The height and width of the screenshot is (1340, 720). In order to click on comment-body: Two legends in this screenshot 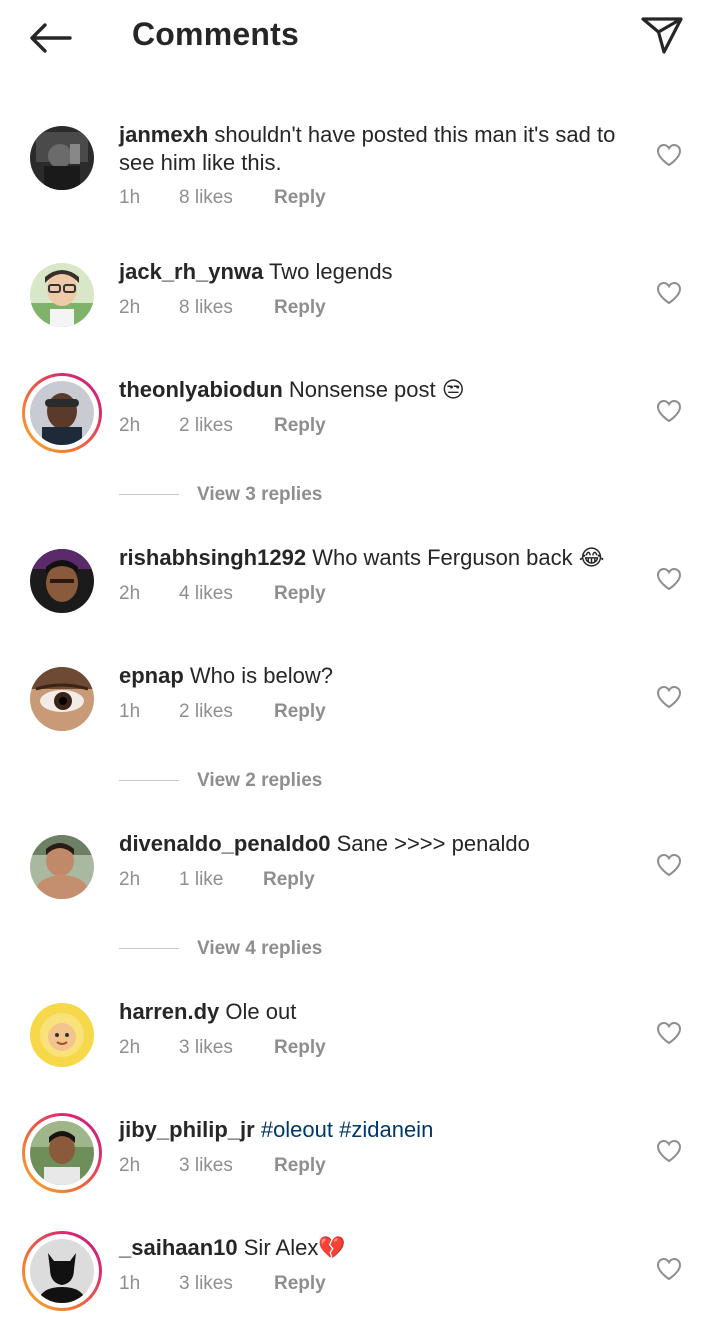, I will do `click(328, 271)`.